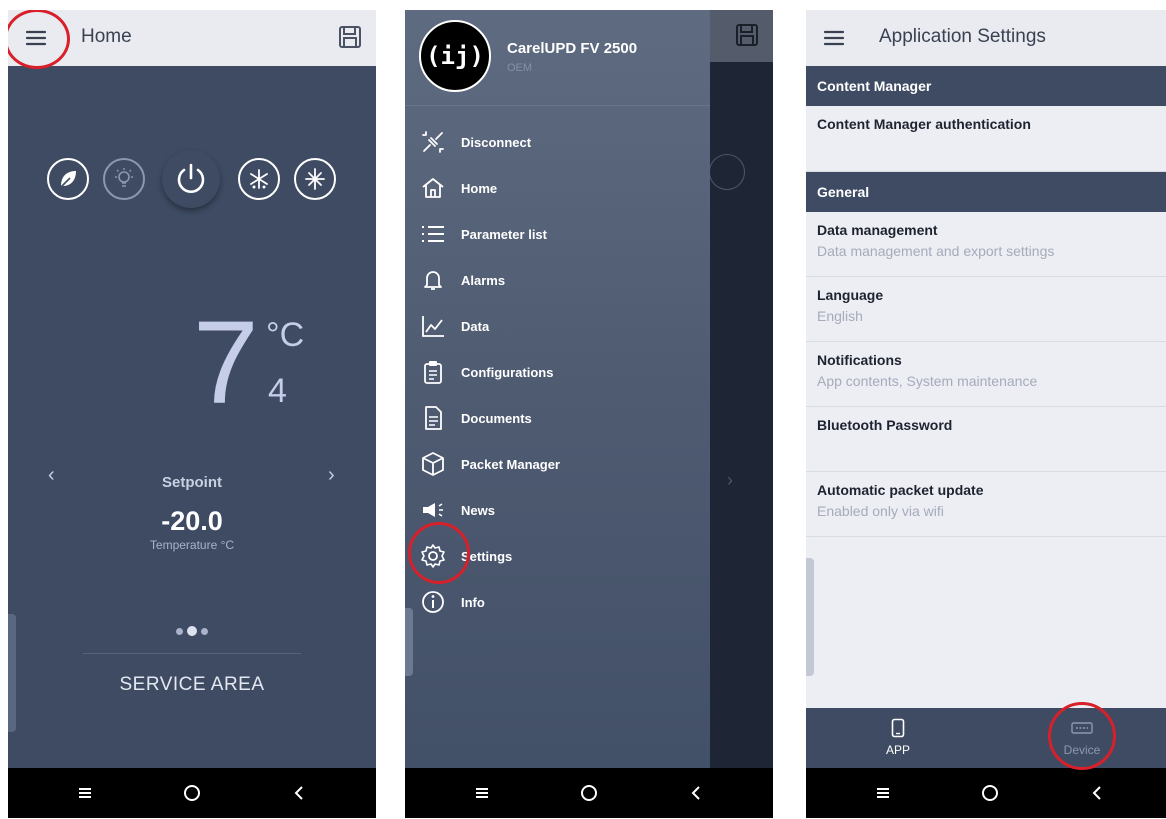  Describe the element at coordinates (510, 464) in the screenshot. I see `menu-item-label: Packet Manager` at that location.